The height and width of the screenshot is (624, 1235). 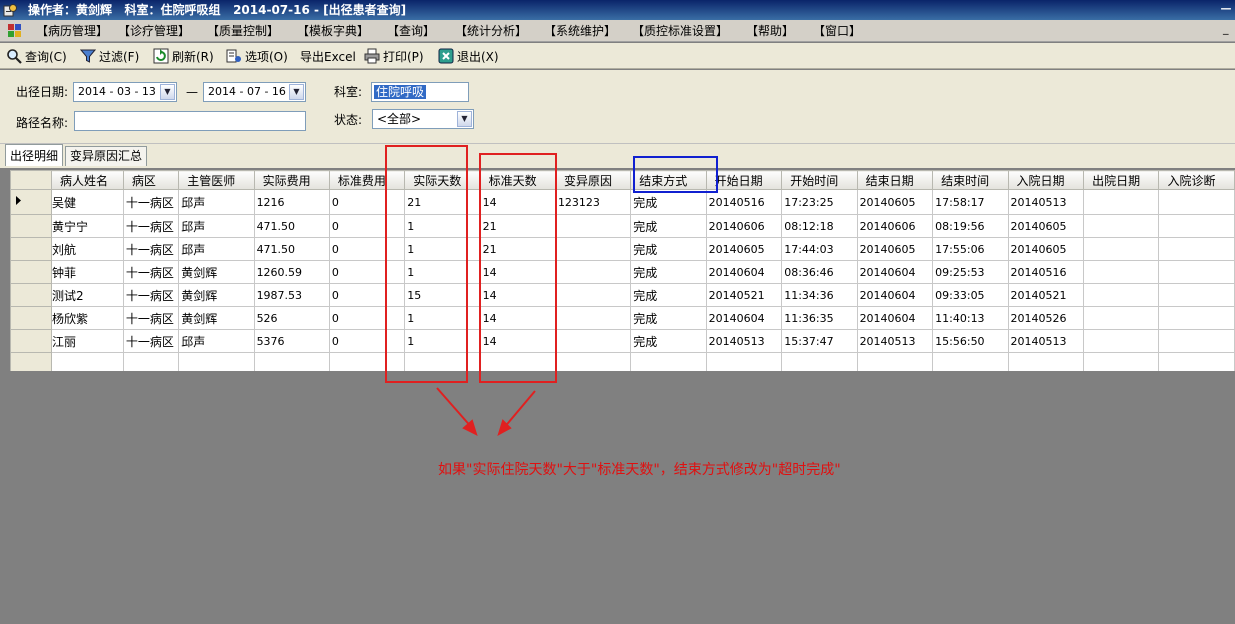 What do you see at coordinates (895, 180) in the screenshot?
I see `col-header: 结束日期` at bounding box center [895, 180].